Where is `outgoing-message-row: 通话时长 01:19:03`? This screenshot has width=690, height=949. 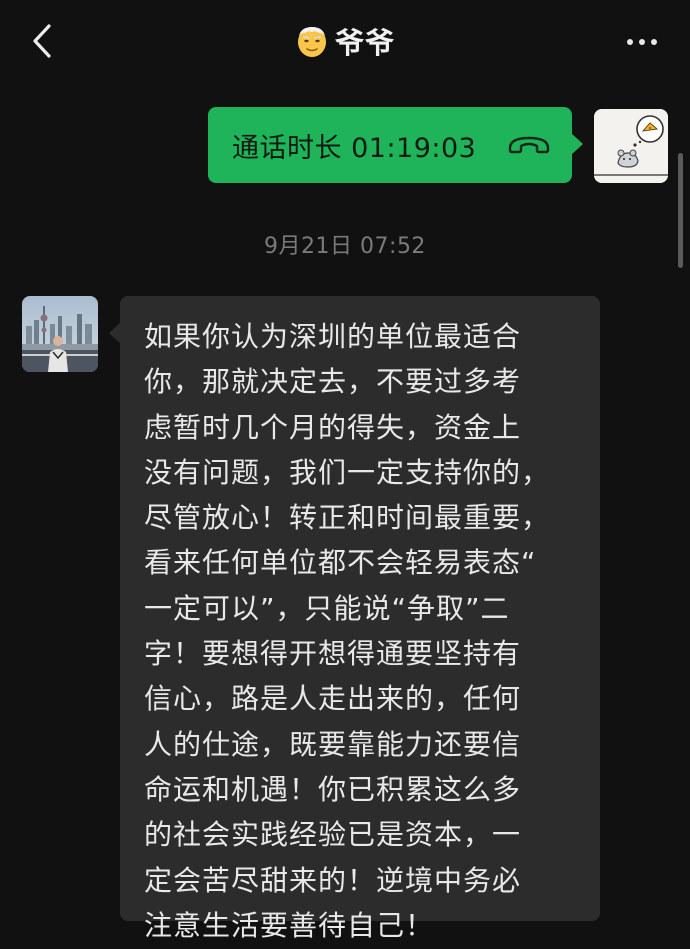
outgoing-message-row: 通话时长 01:19:03 is located at coordinates (334, 146).